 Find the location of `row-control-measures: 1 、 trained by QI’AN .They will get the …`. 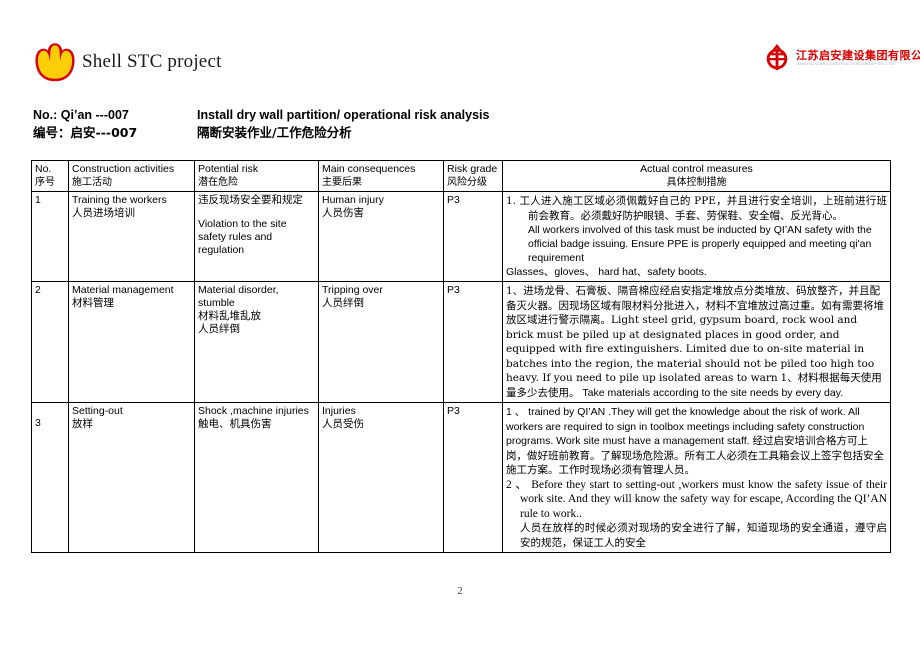

row-control-measures: 1 、 trained by QI’AN .They will get the … is located at coordinates (696, 477).